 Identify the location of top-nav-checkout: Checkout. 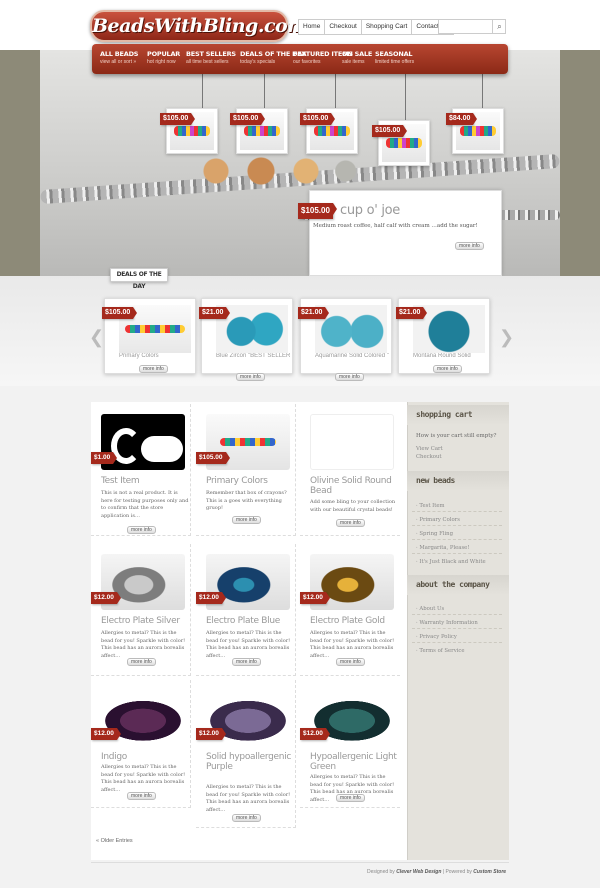
(343, 27).